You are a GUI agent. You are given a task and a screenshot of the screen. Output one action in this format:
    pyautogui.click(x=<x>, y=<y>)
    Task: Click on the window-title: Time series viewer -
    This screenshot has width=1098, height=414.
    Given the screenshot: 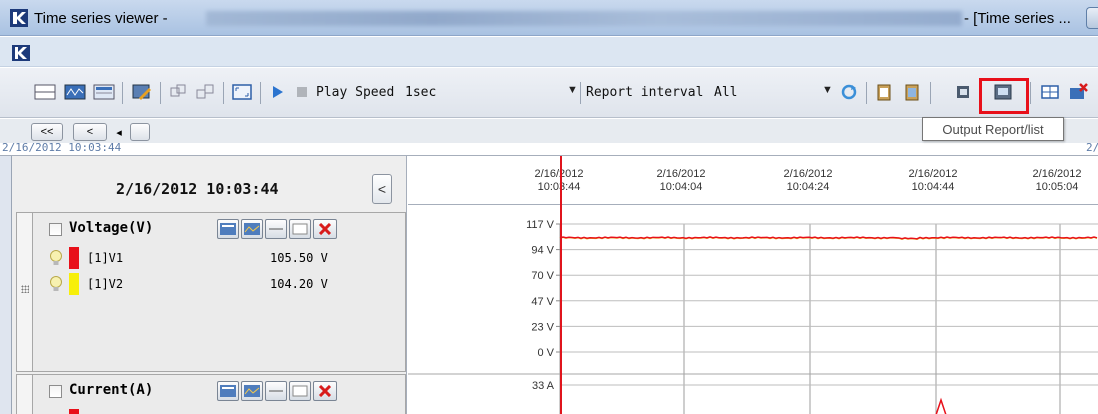 What is the action you would take?
    pyautogui.click(x=101, y=18)
    